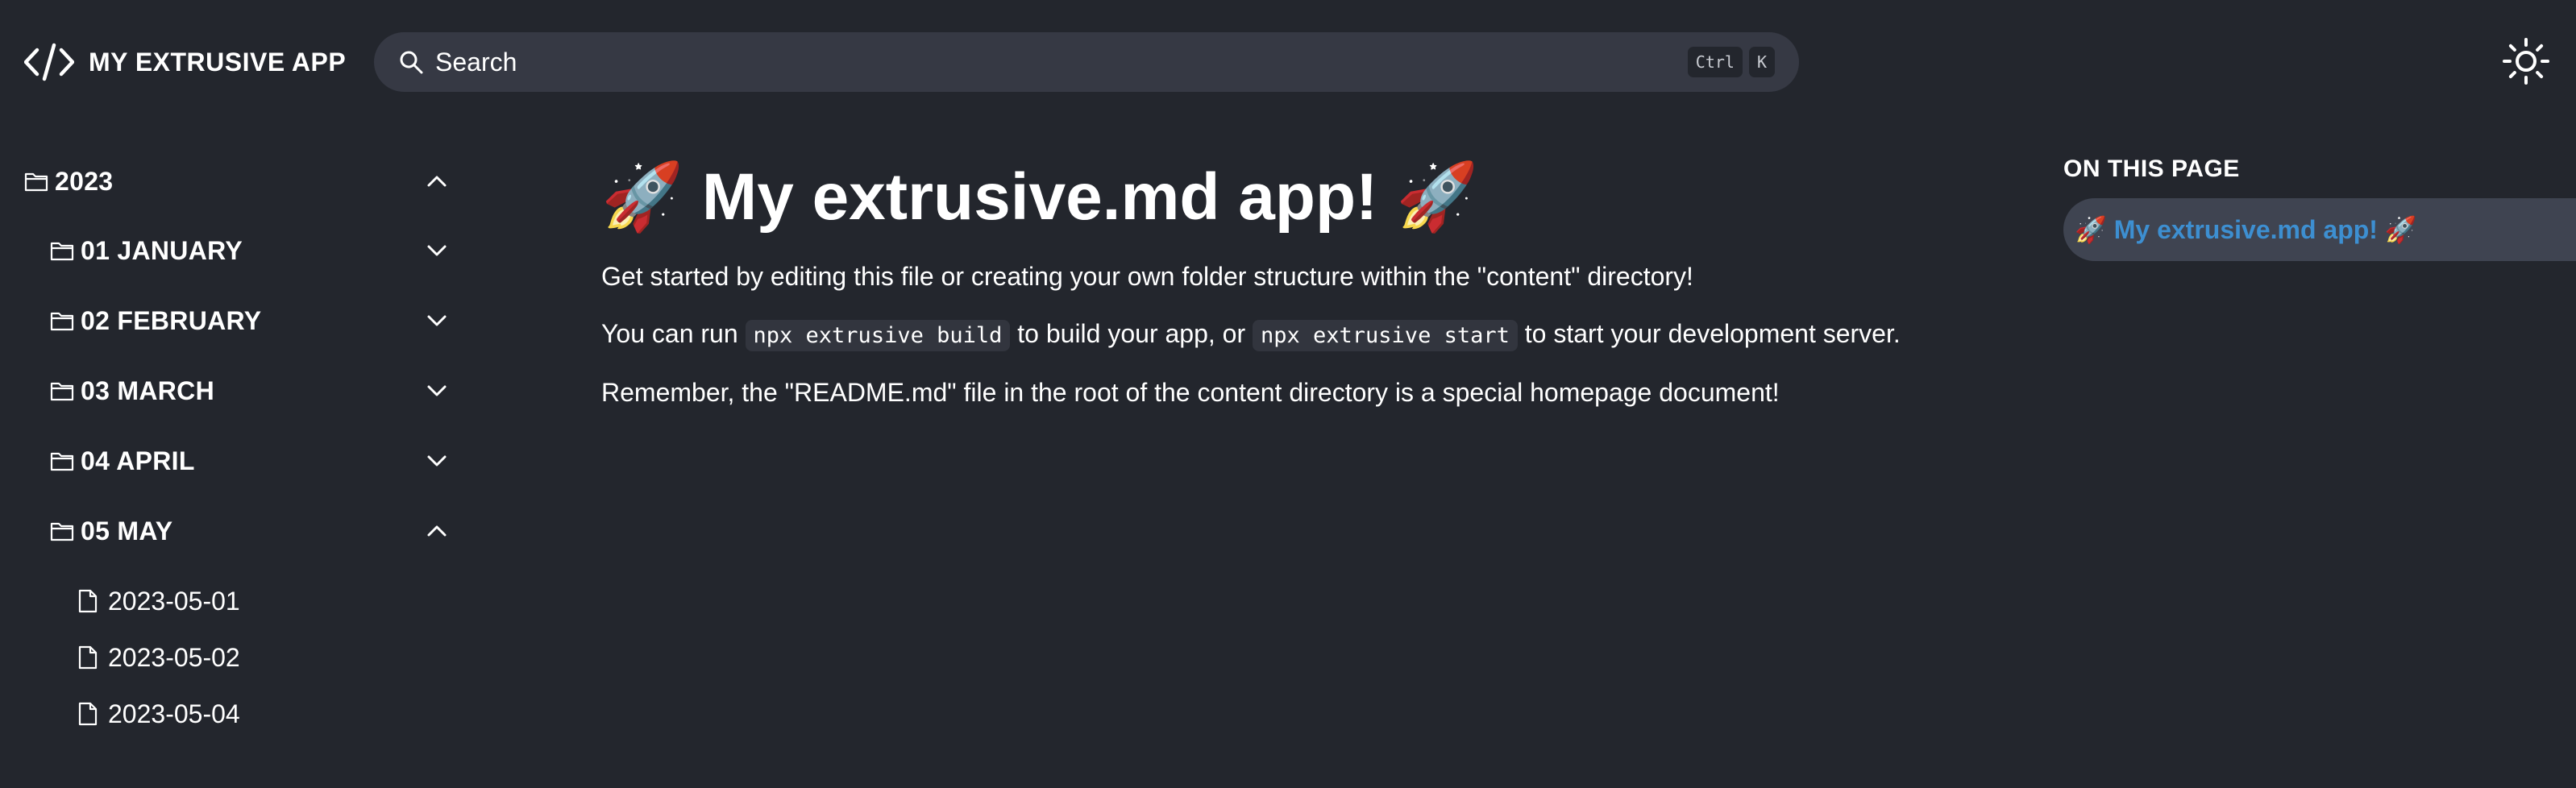 The image size is (2576, 788). I want to click on on-this-page-toc: ON THIS PAGE 🚀 My extrusive.md app! 🚀, so click(2319, 207).